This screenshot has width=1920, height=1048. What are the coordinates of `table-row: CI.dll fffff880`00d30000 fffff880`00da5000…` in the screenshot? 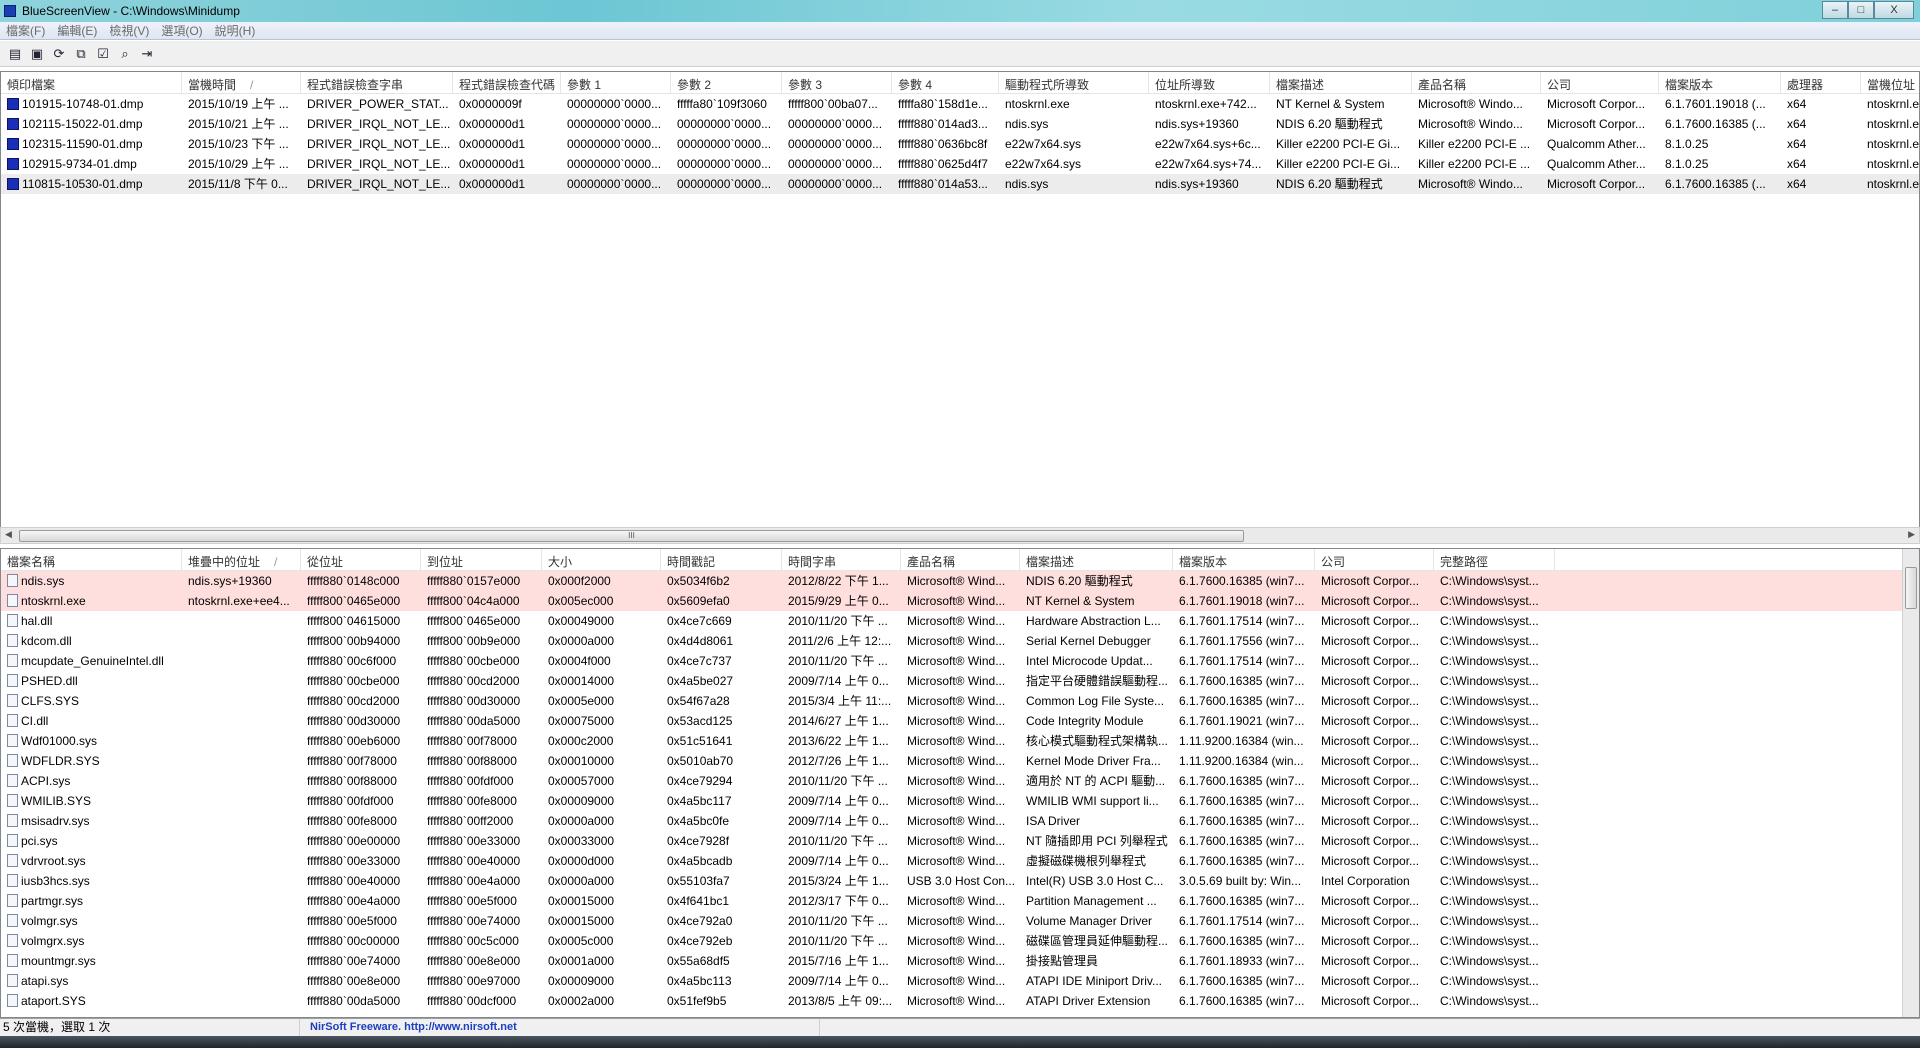 It's located at (960, 721).